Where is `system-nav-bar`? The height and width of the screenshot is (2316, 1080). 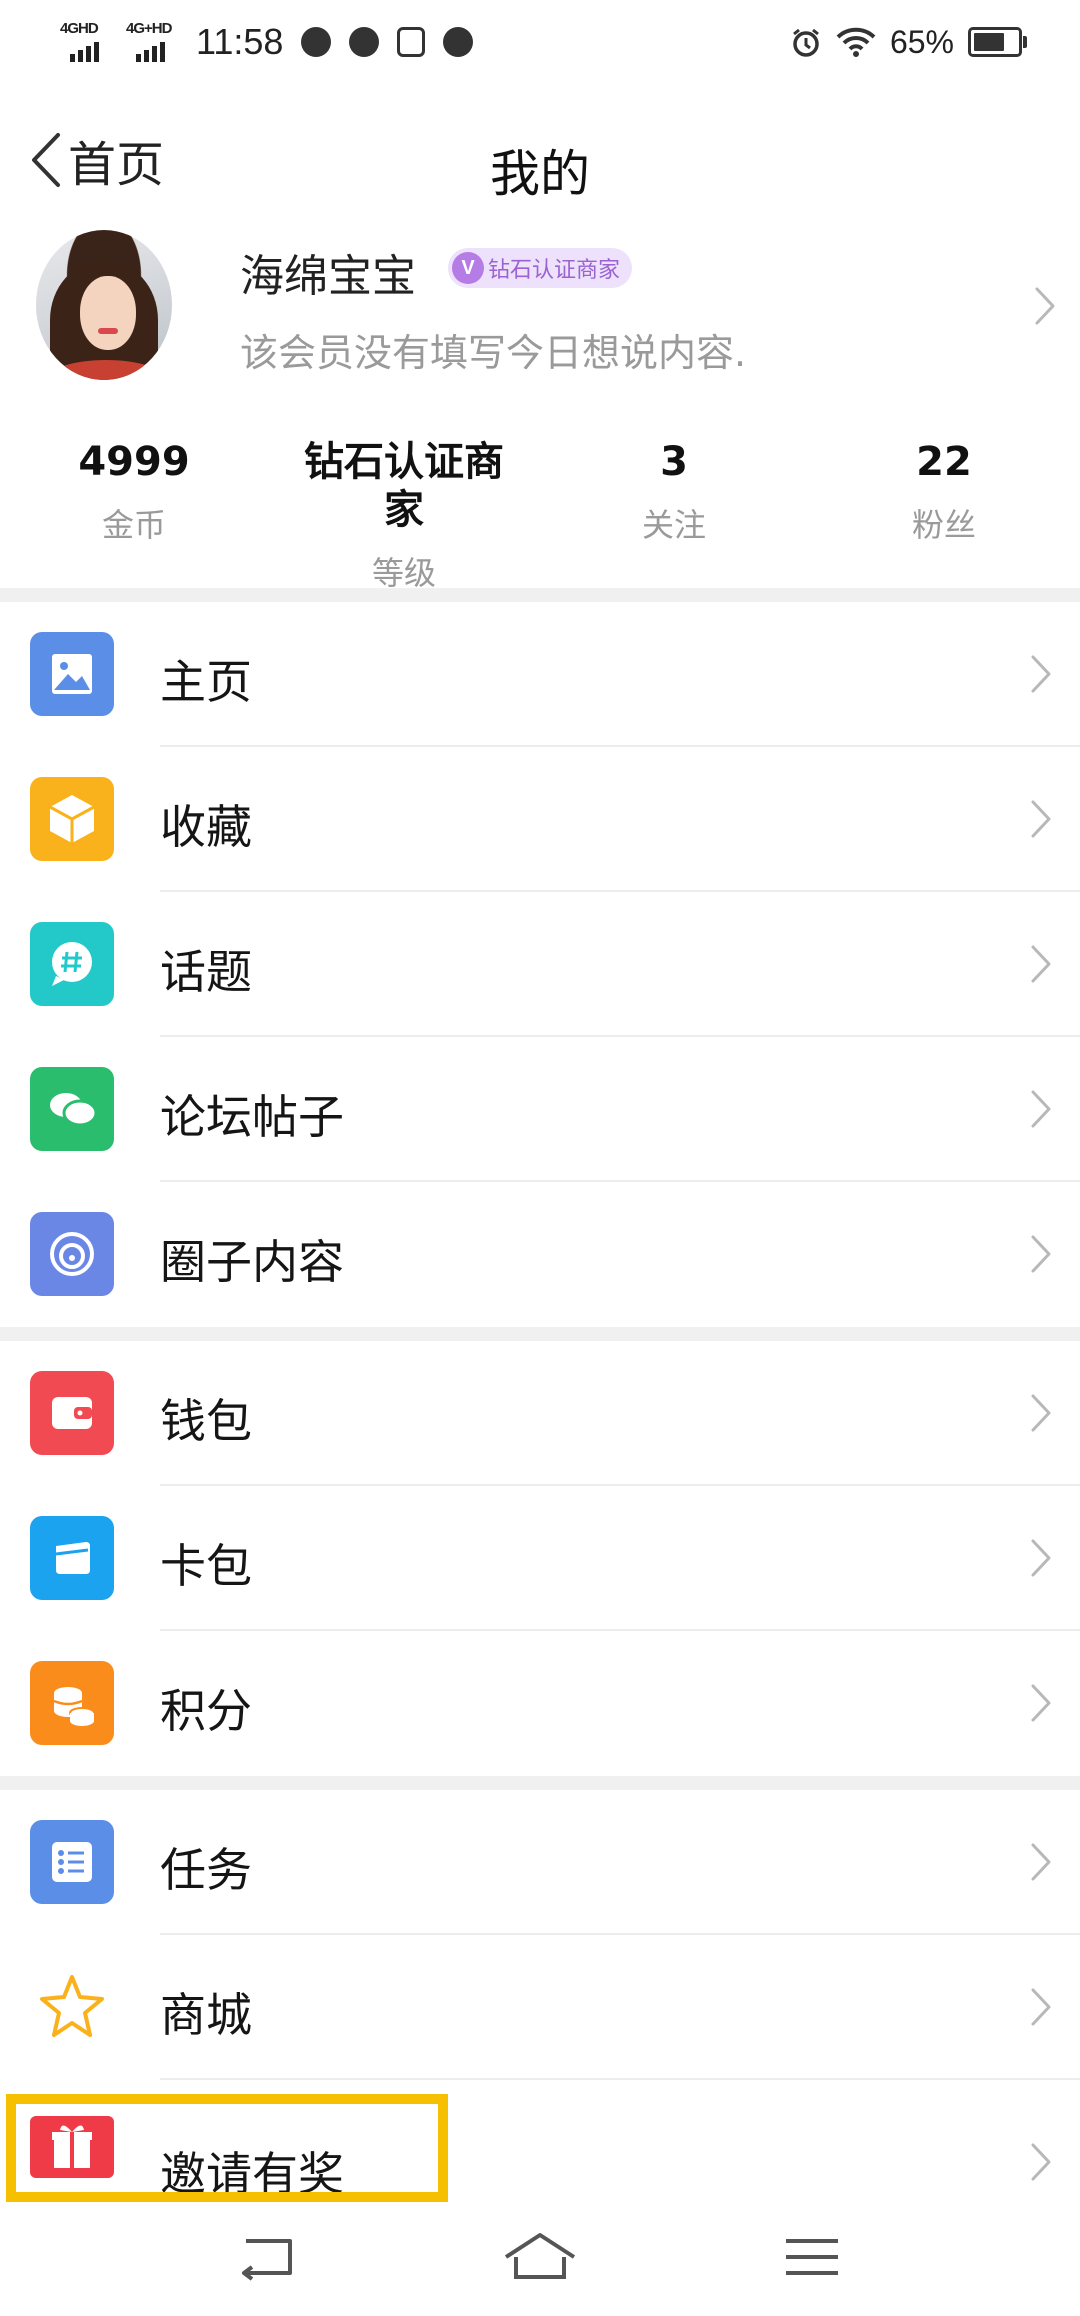
system-nav-bar is located at coordinates (540, 2260).